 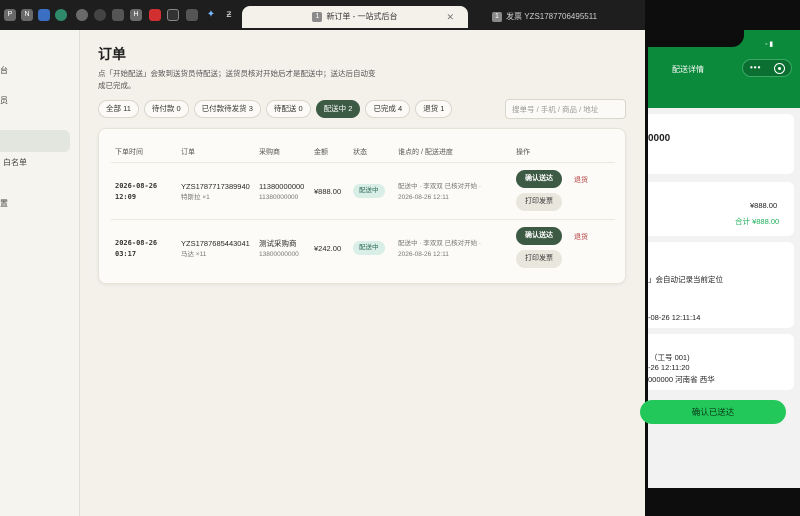 I want to click on sidebar-item: 置, so click(x=4, y=203).